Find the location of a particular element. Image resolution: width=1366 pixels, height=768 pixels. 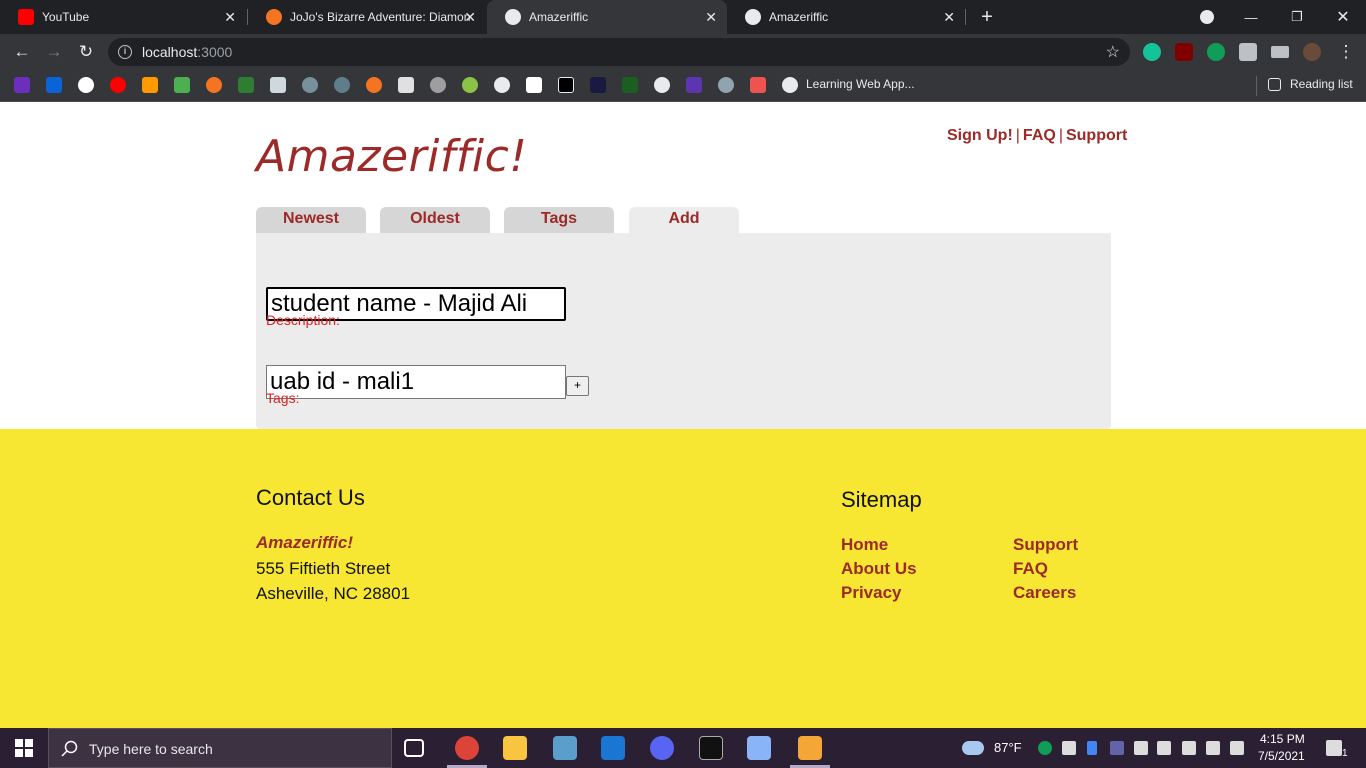

tab-amazeriffic: Amazeriffic ✕ is located at coordinates (846, 17).